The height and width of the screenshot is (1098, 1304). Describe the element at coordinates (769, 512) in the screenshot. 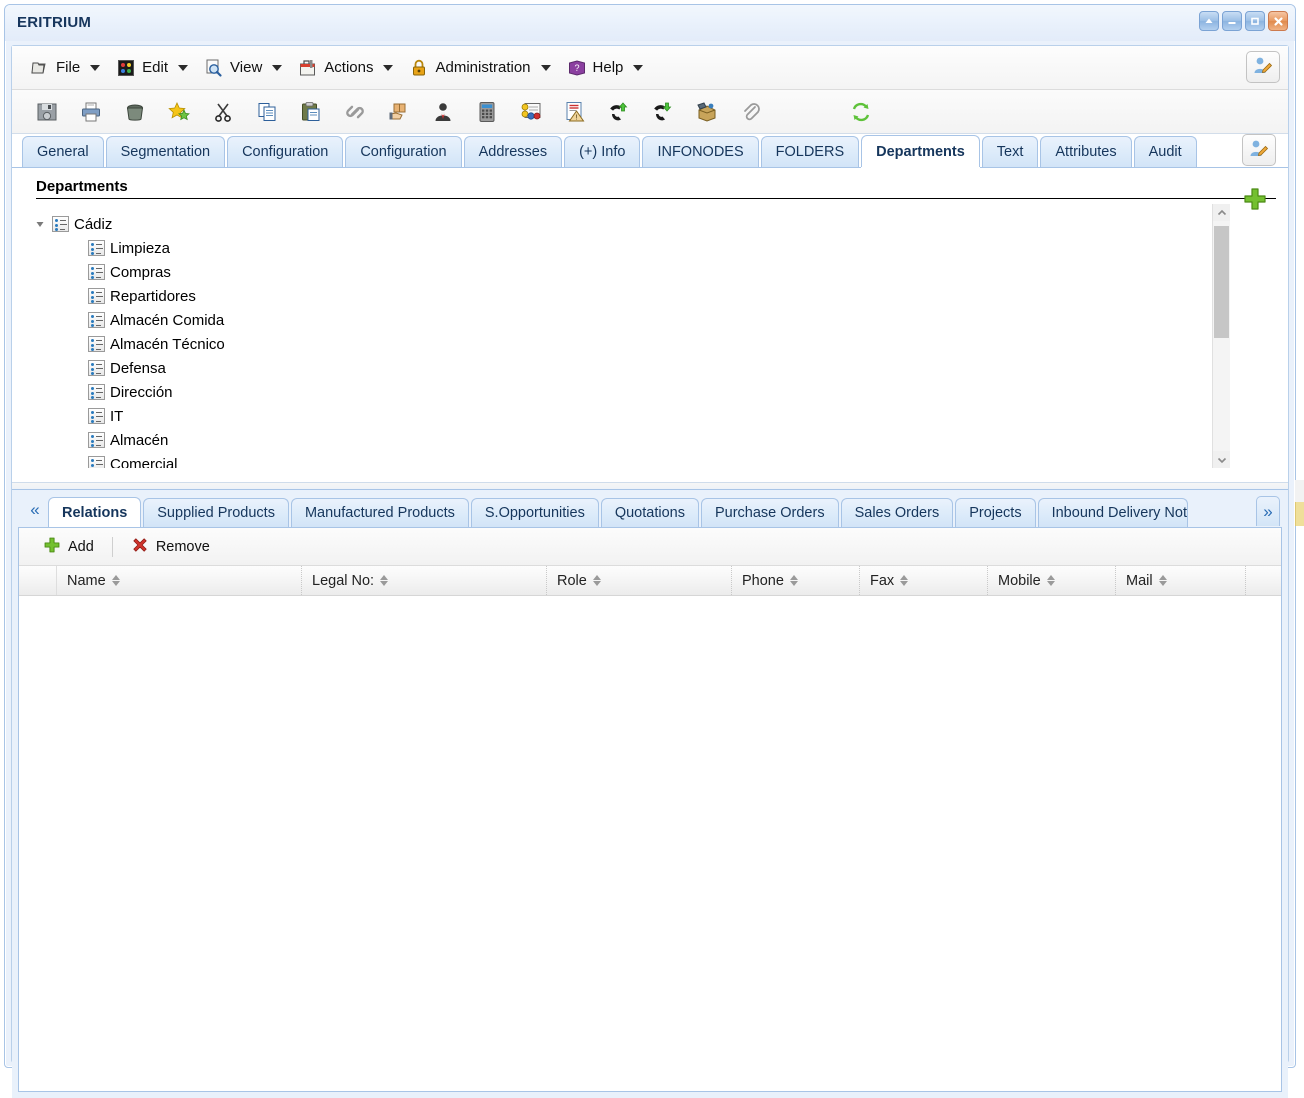

I see `btab-purchase-orders: Purchase Orders` at that location.